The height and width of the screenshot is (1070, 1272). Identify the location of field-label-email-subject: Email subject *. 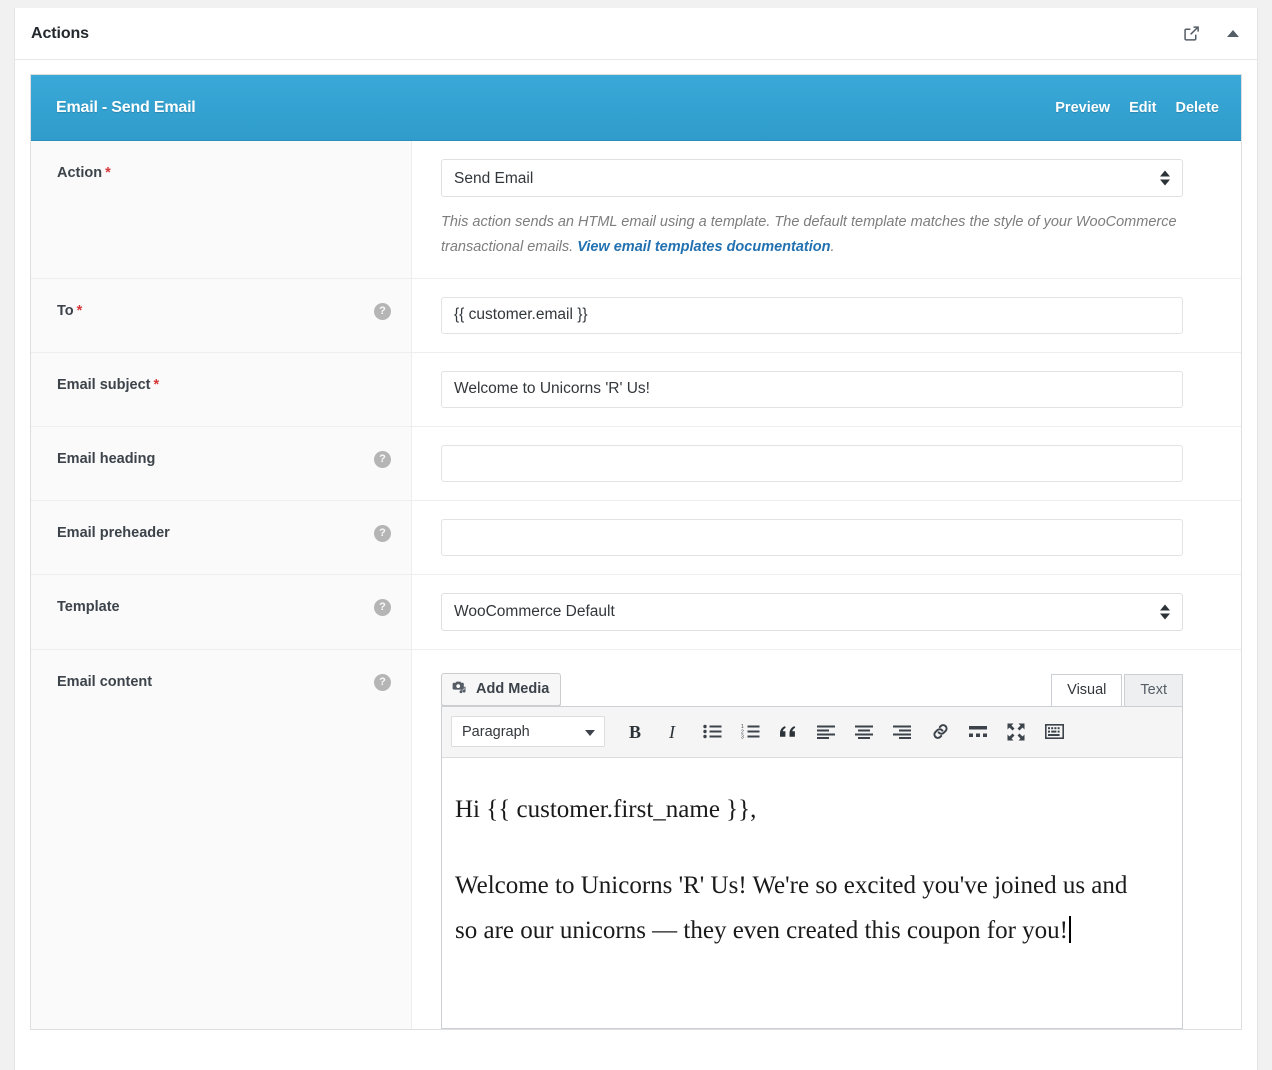
(108, 385).